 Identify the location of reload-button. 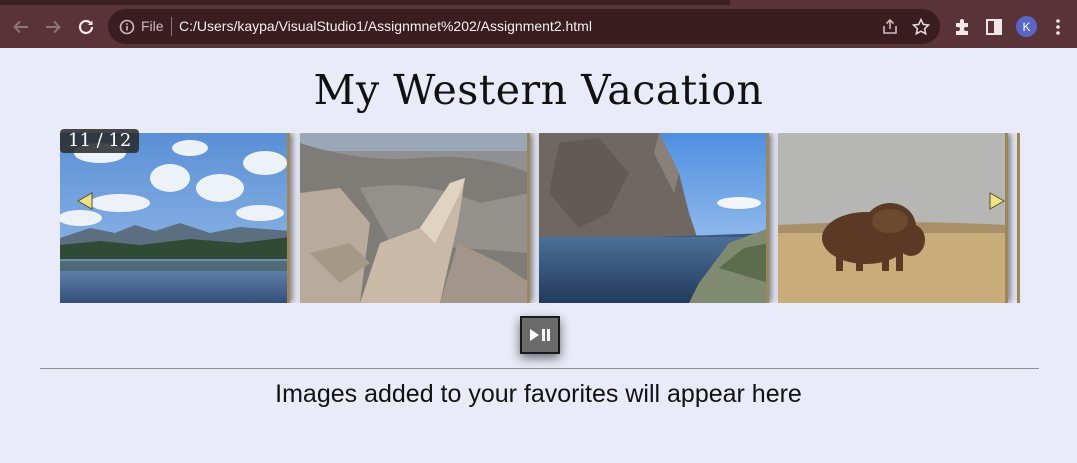
(86, 26).